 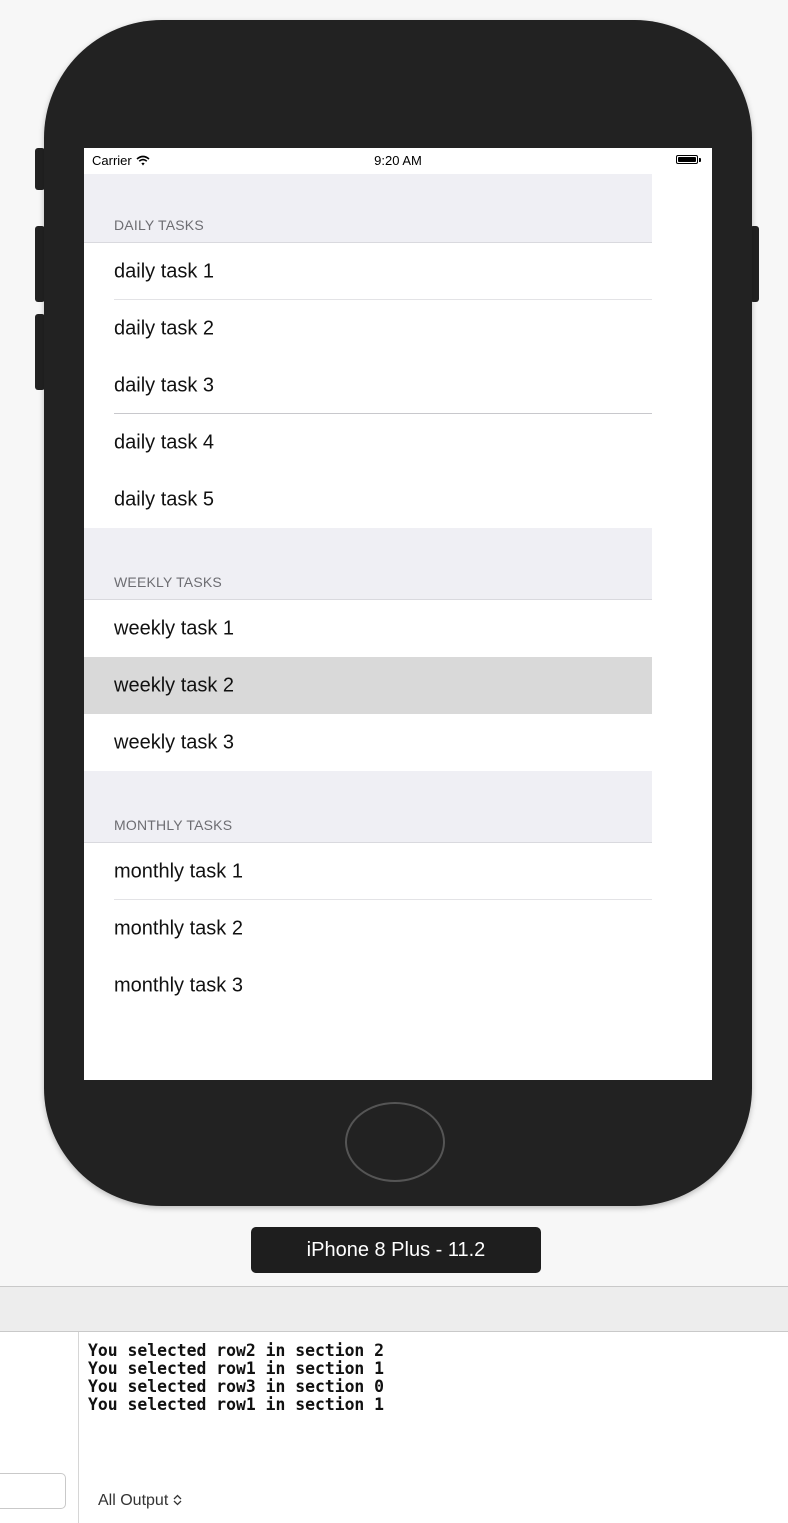 I want to click on table-row: daily task 5, so click(x=368, y=499).